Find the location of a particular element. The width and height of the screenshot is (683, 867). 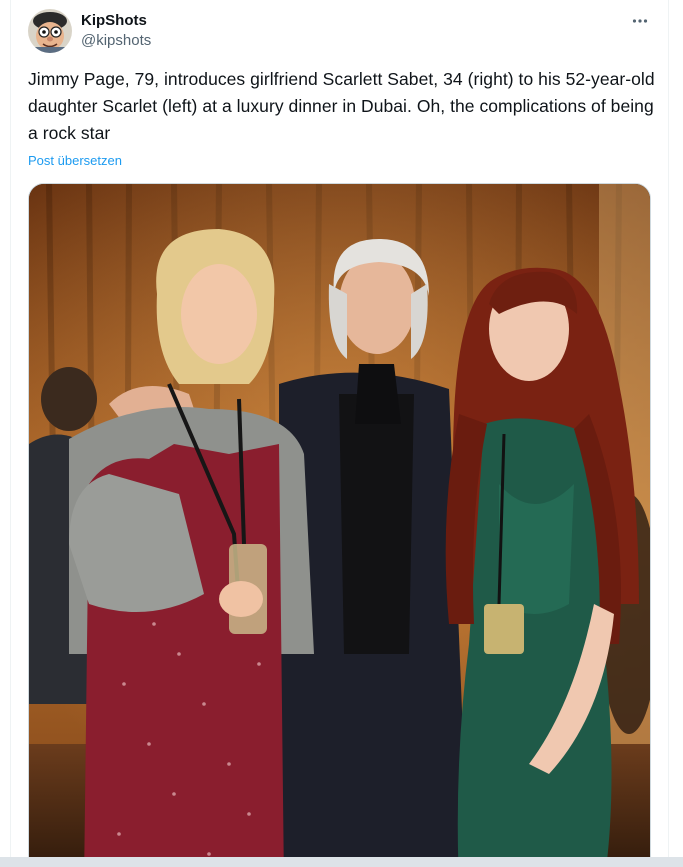

author-display-name: KipShots is located at coordinates (116, 21).